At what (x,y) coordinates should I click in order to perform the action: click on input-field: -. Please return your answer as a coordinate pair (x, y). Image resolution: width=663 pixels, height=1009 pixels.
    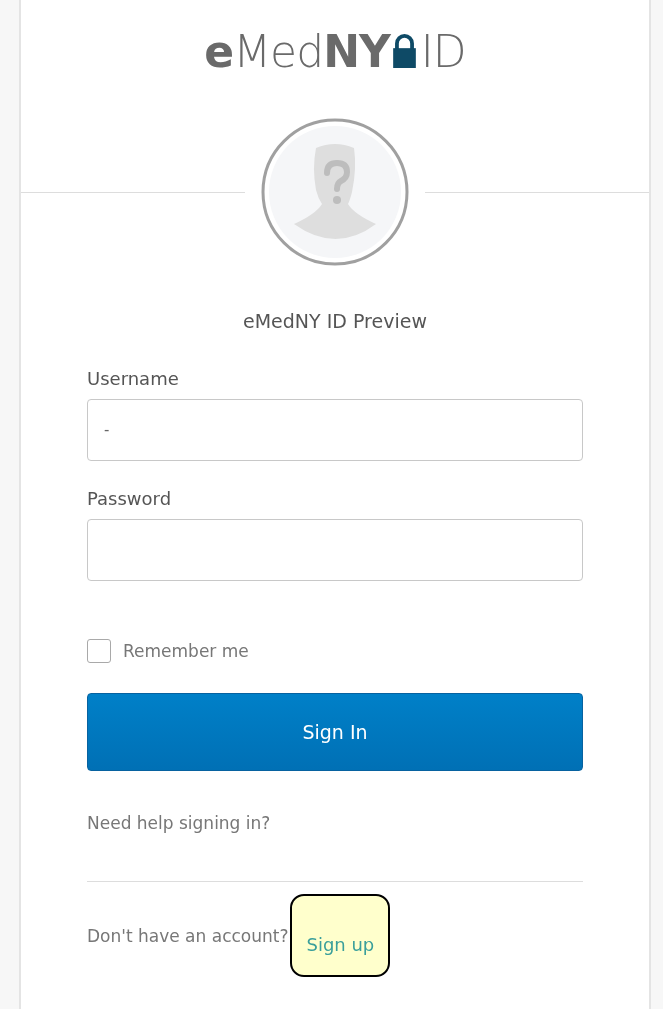
    Looking at the image, I should click on (335, 430).